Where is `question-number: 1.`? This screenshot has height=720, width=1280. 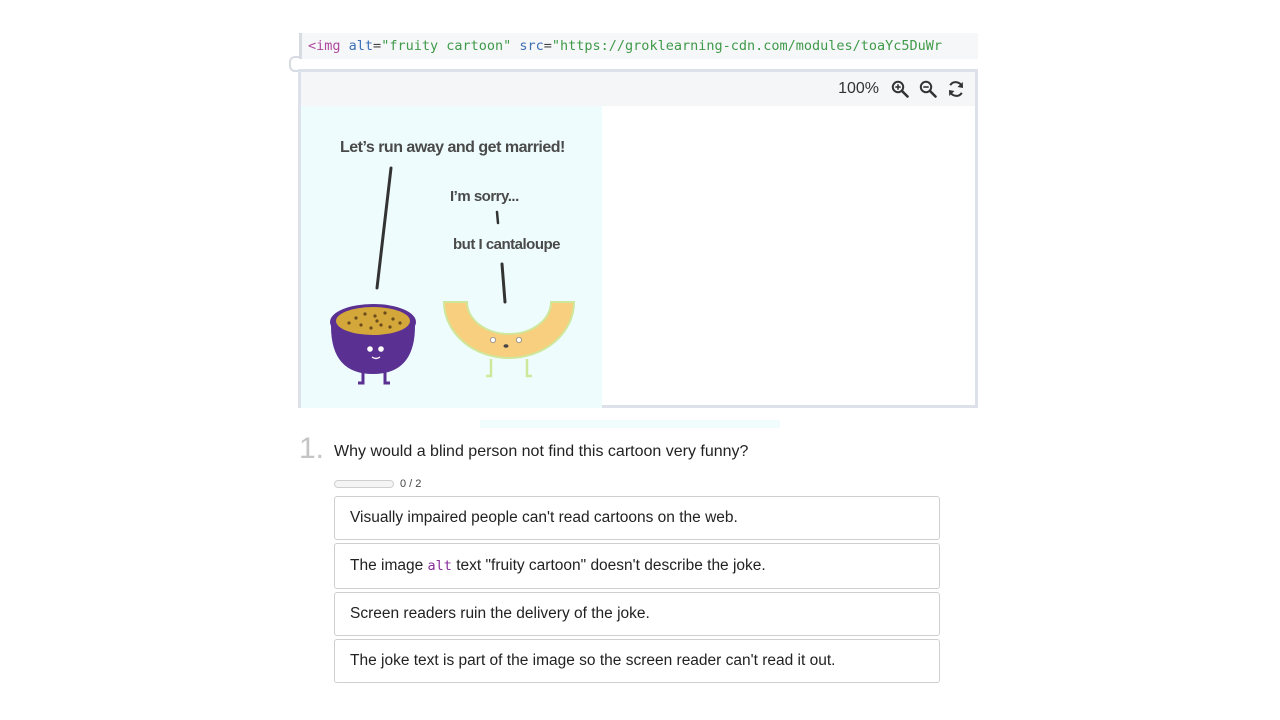 question-number: 1. is located at coordinates (312, 448).